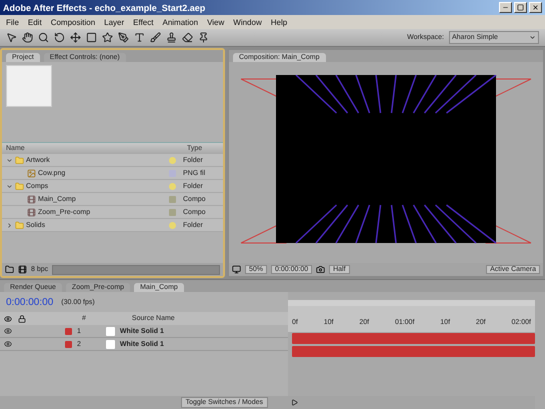 This screenshot has height=409, width=545. I want to click on menu-item: Window, so click(247, 22).